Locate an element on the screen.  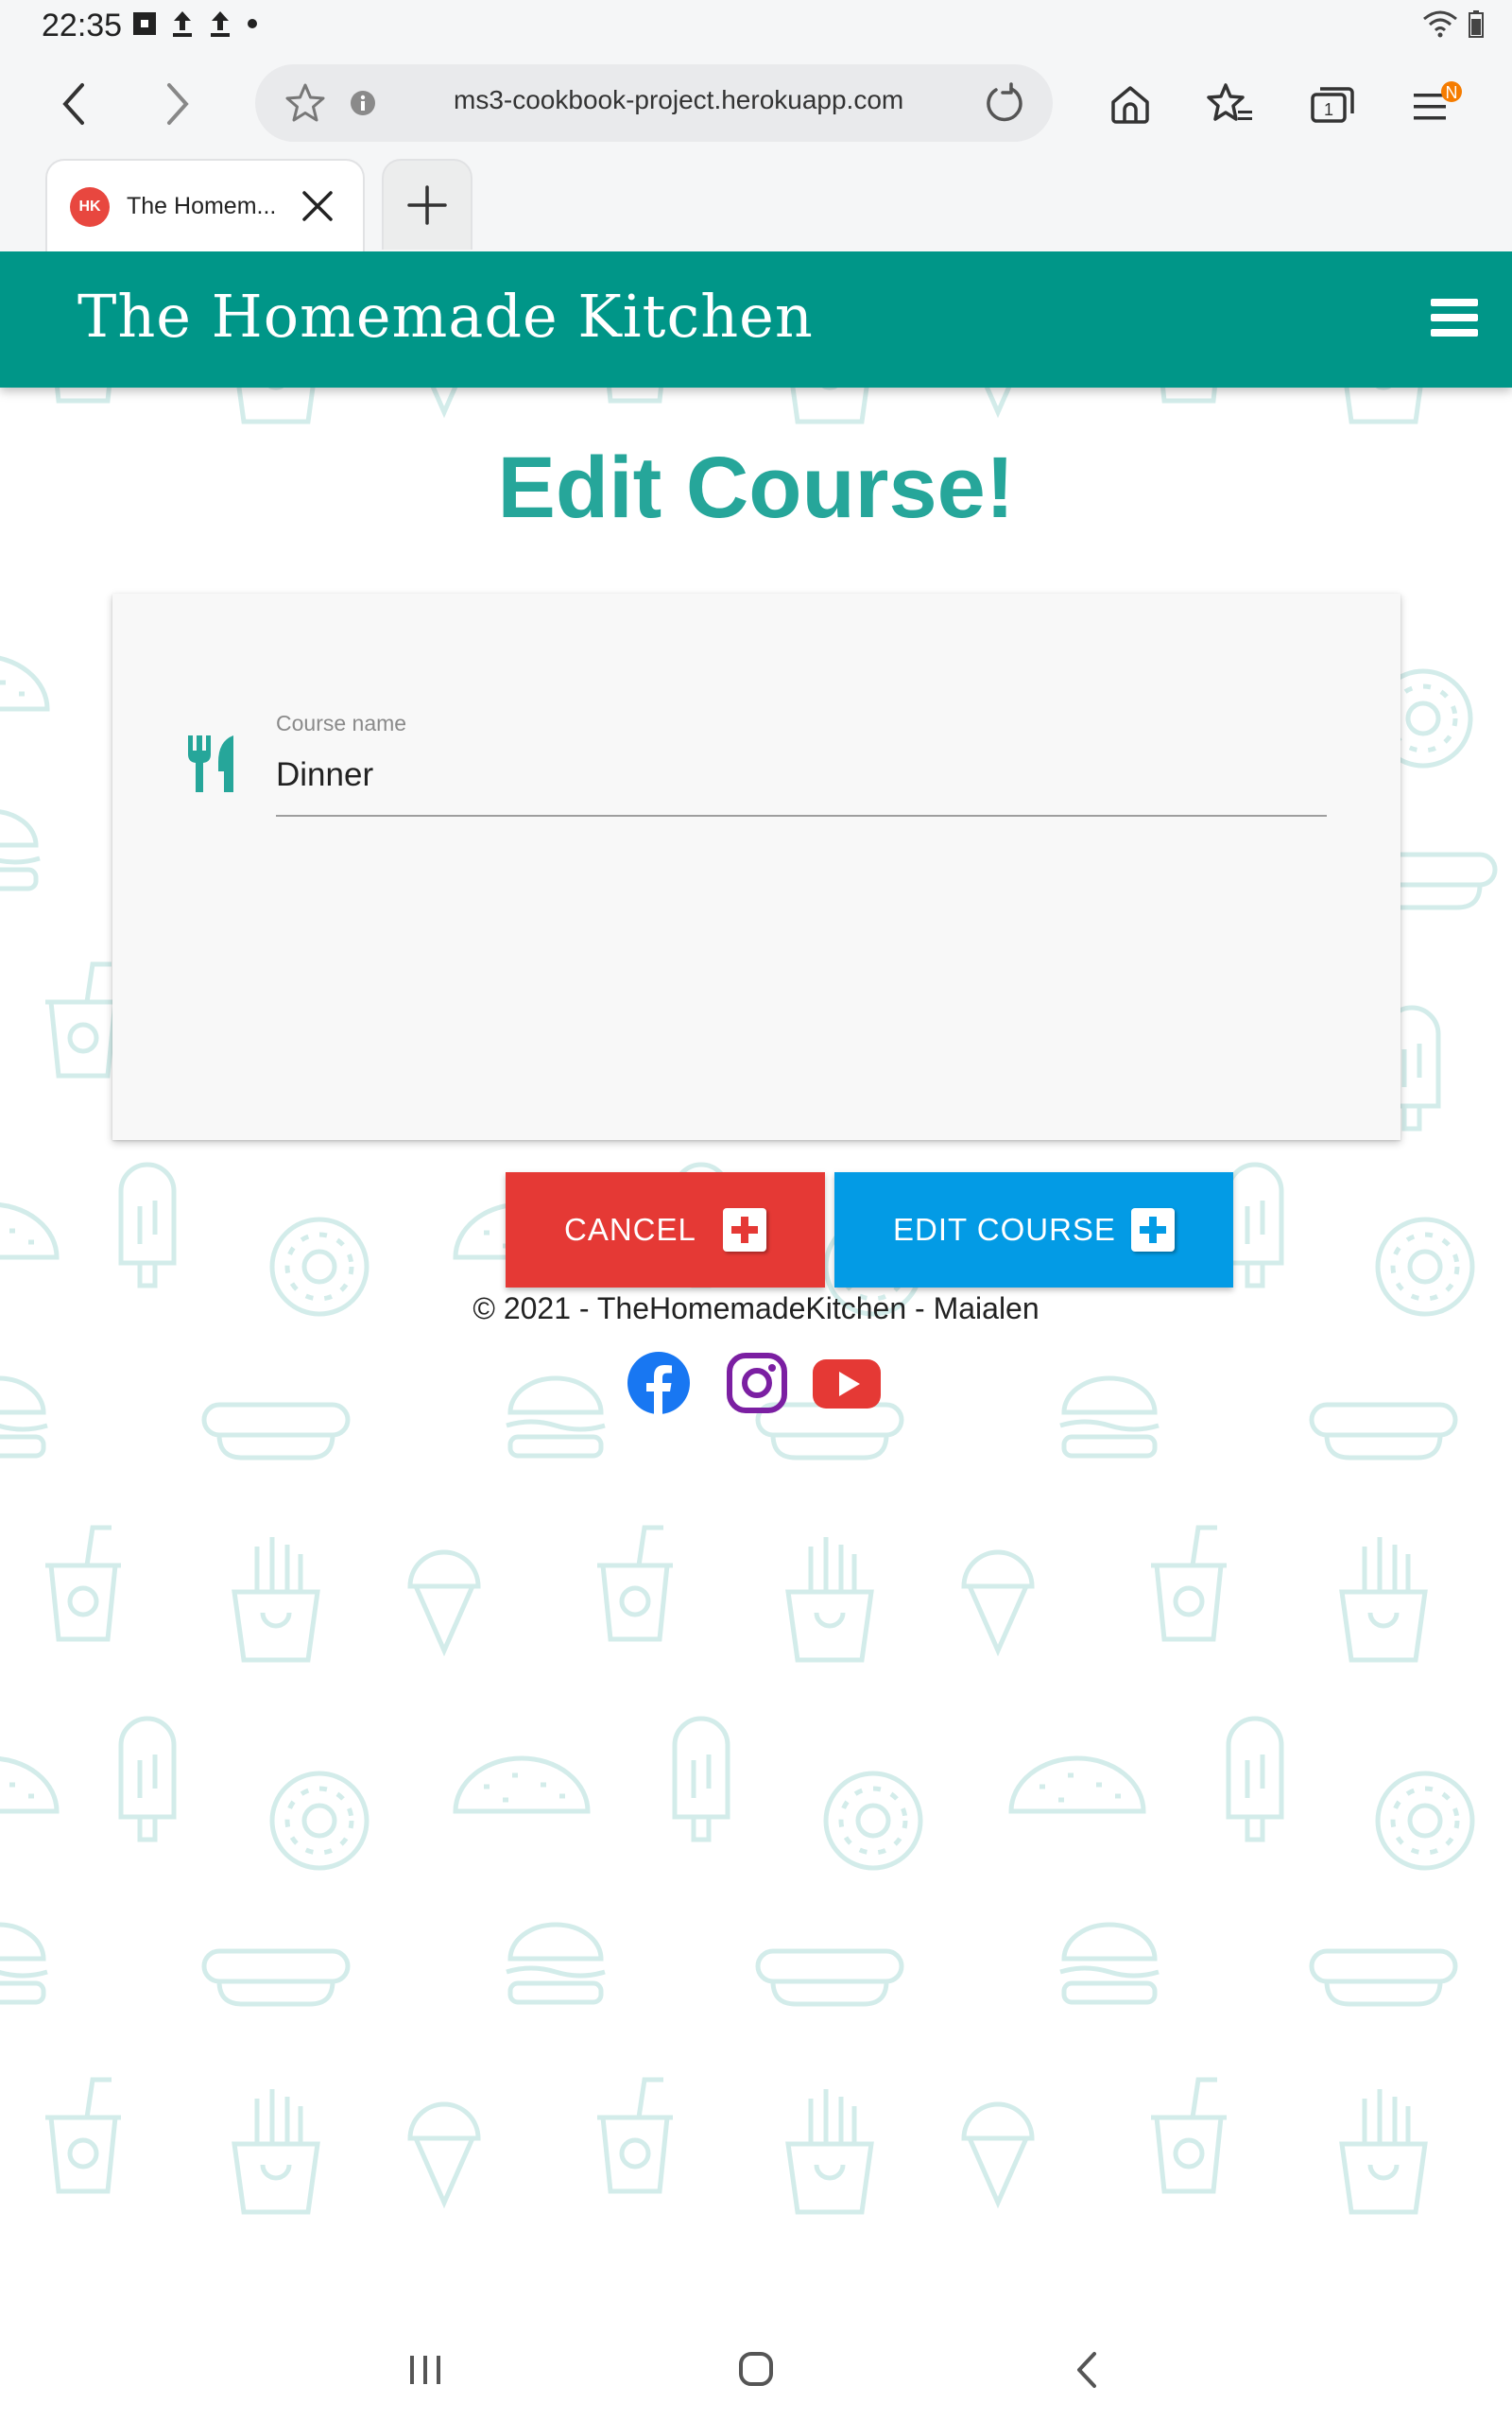
social-links is located at coordinates (758, 1388).